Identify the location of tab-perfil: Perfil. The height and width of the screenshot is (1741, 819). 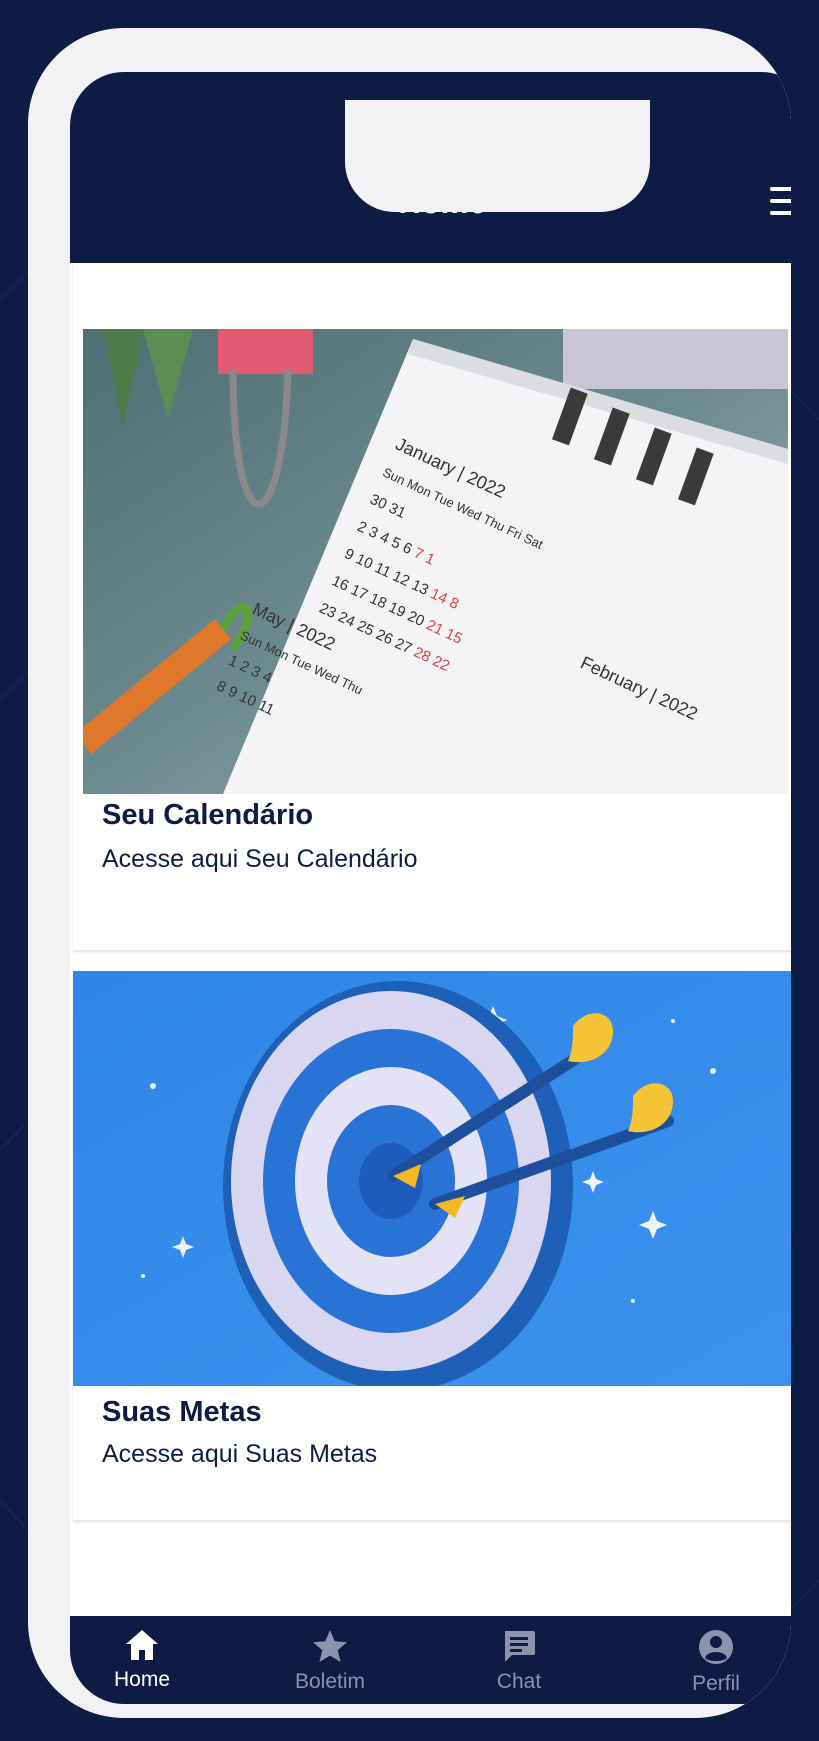
(716, 1660).